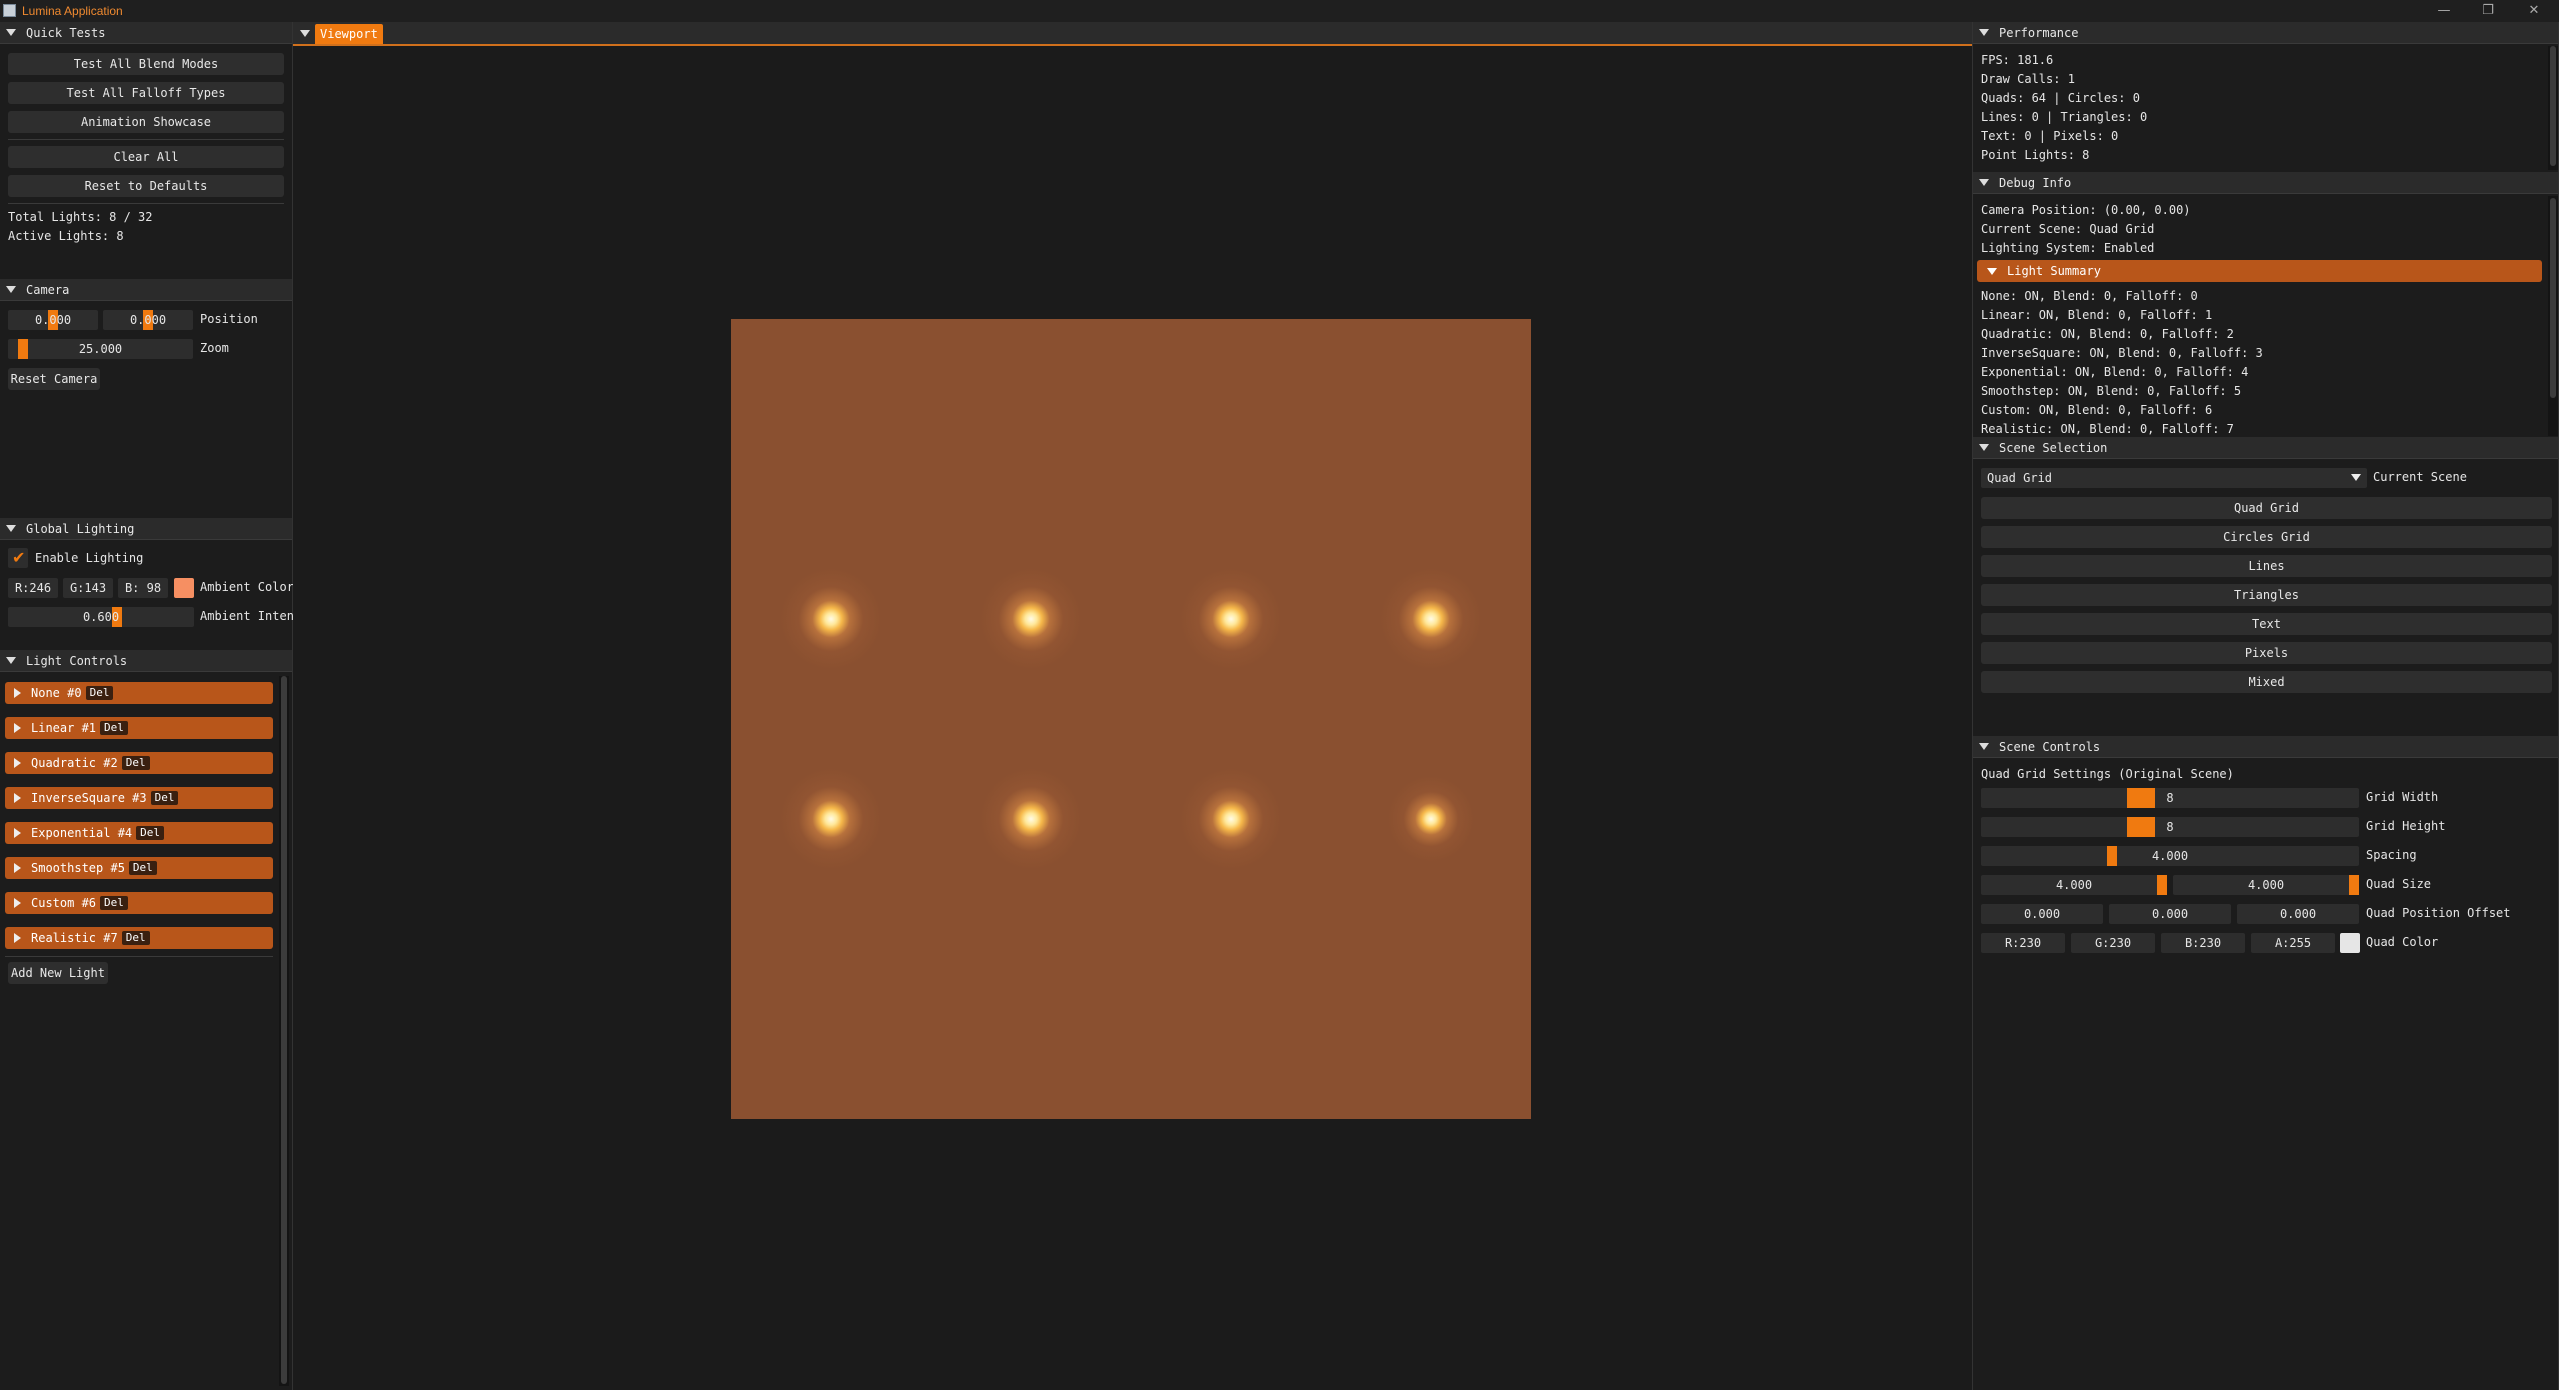 This screenshot has width=2559, height=1390. I want to click on quad-height-slider: 4.000, so click(2266, 885).